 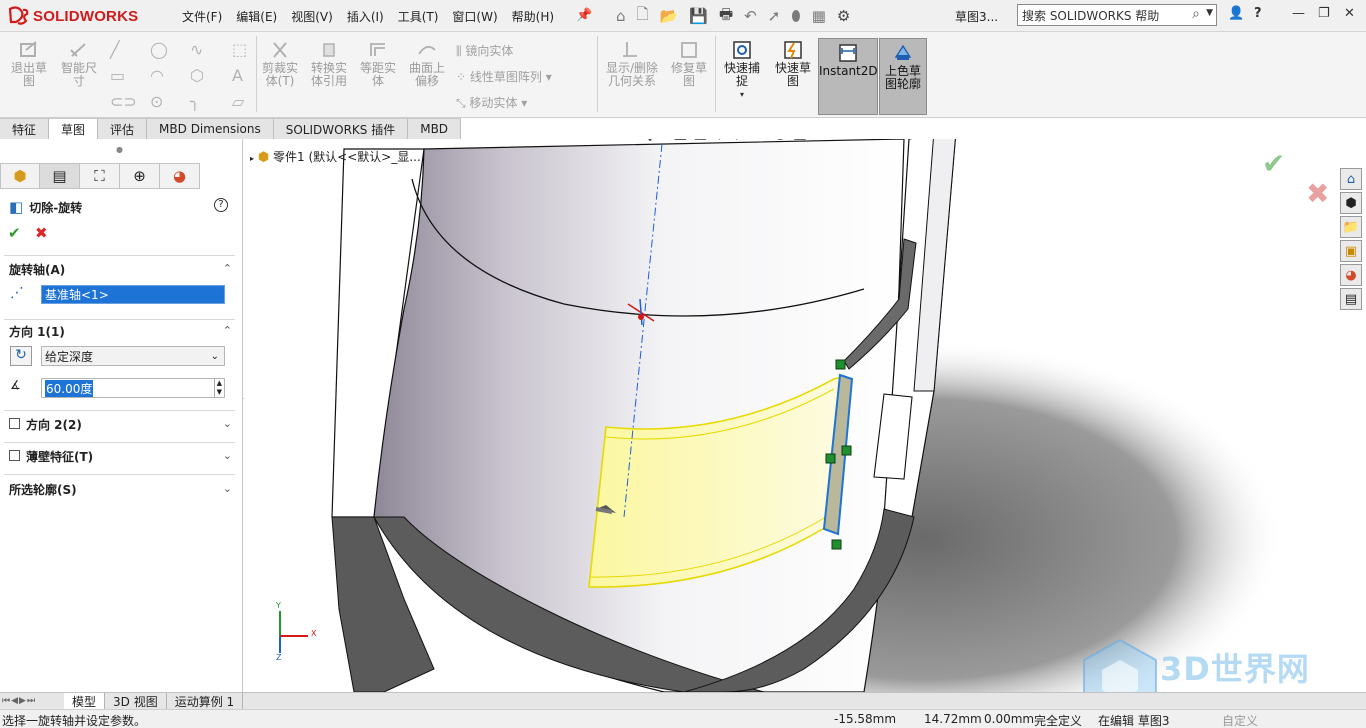 I want to click on panel-grip-icon: ●, so click(x=119, y=149).